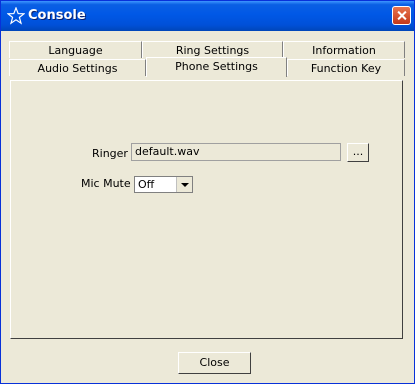 The width and height of the screenshot is (415, 384). Describe the element at coordinates (216, 67) in the screenshot. I see `tab-phone-settings: Phone Settings` at that location.